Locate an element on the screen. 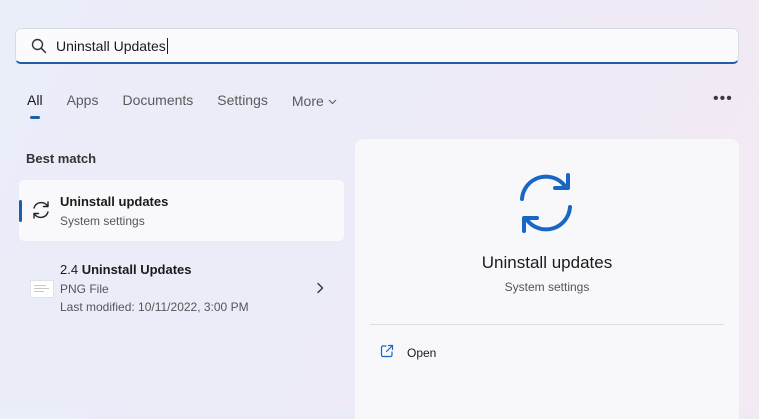  tab-more: More is located at coordinates (314, 100).